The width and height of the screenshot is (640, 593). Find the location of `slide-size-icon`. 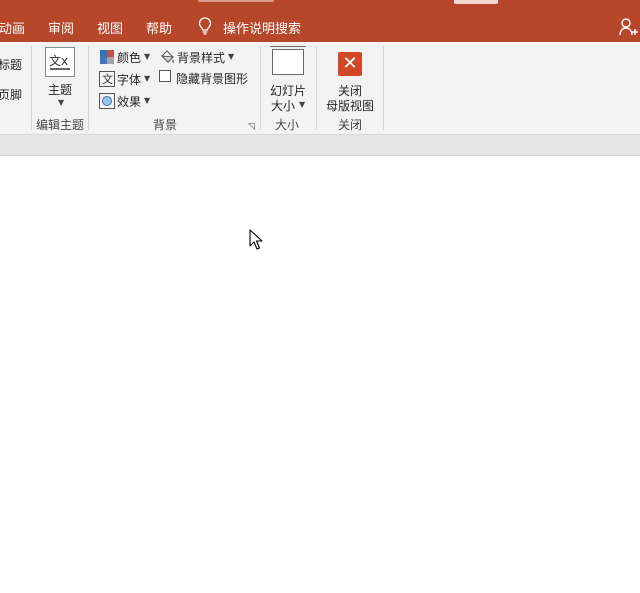

slide-size-icon is located at coordinates (288, 60).